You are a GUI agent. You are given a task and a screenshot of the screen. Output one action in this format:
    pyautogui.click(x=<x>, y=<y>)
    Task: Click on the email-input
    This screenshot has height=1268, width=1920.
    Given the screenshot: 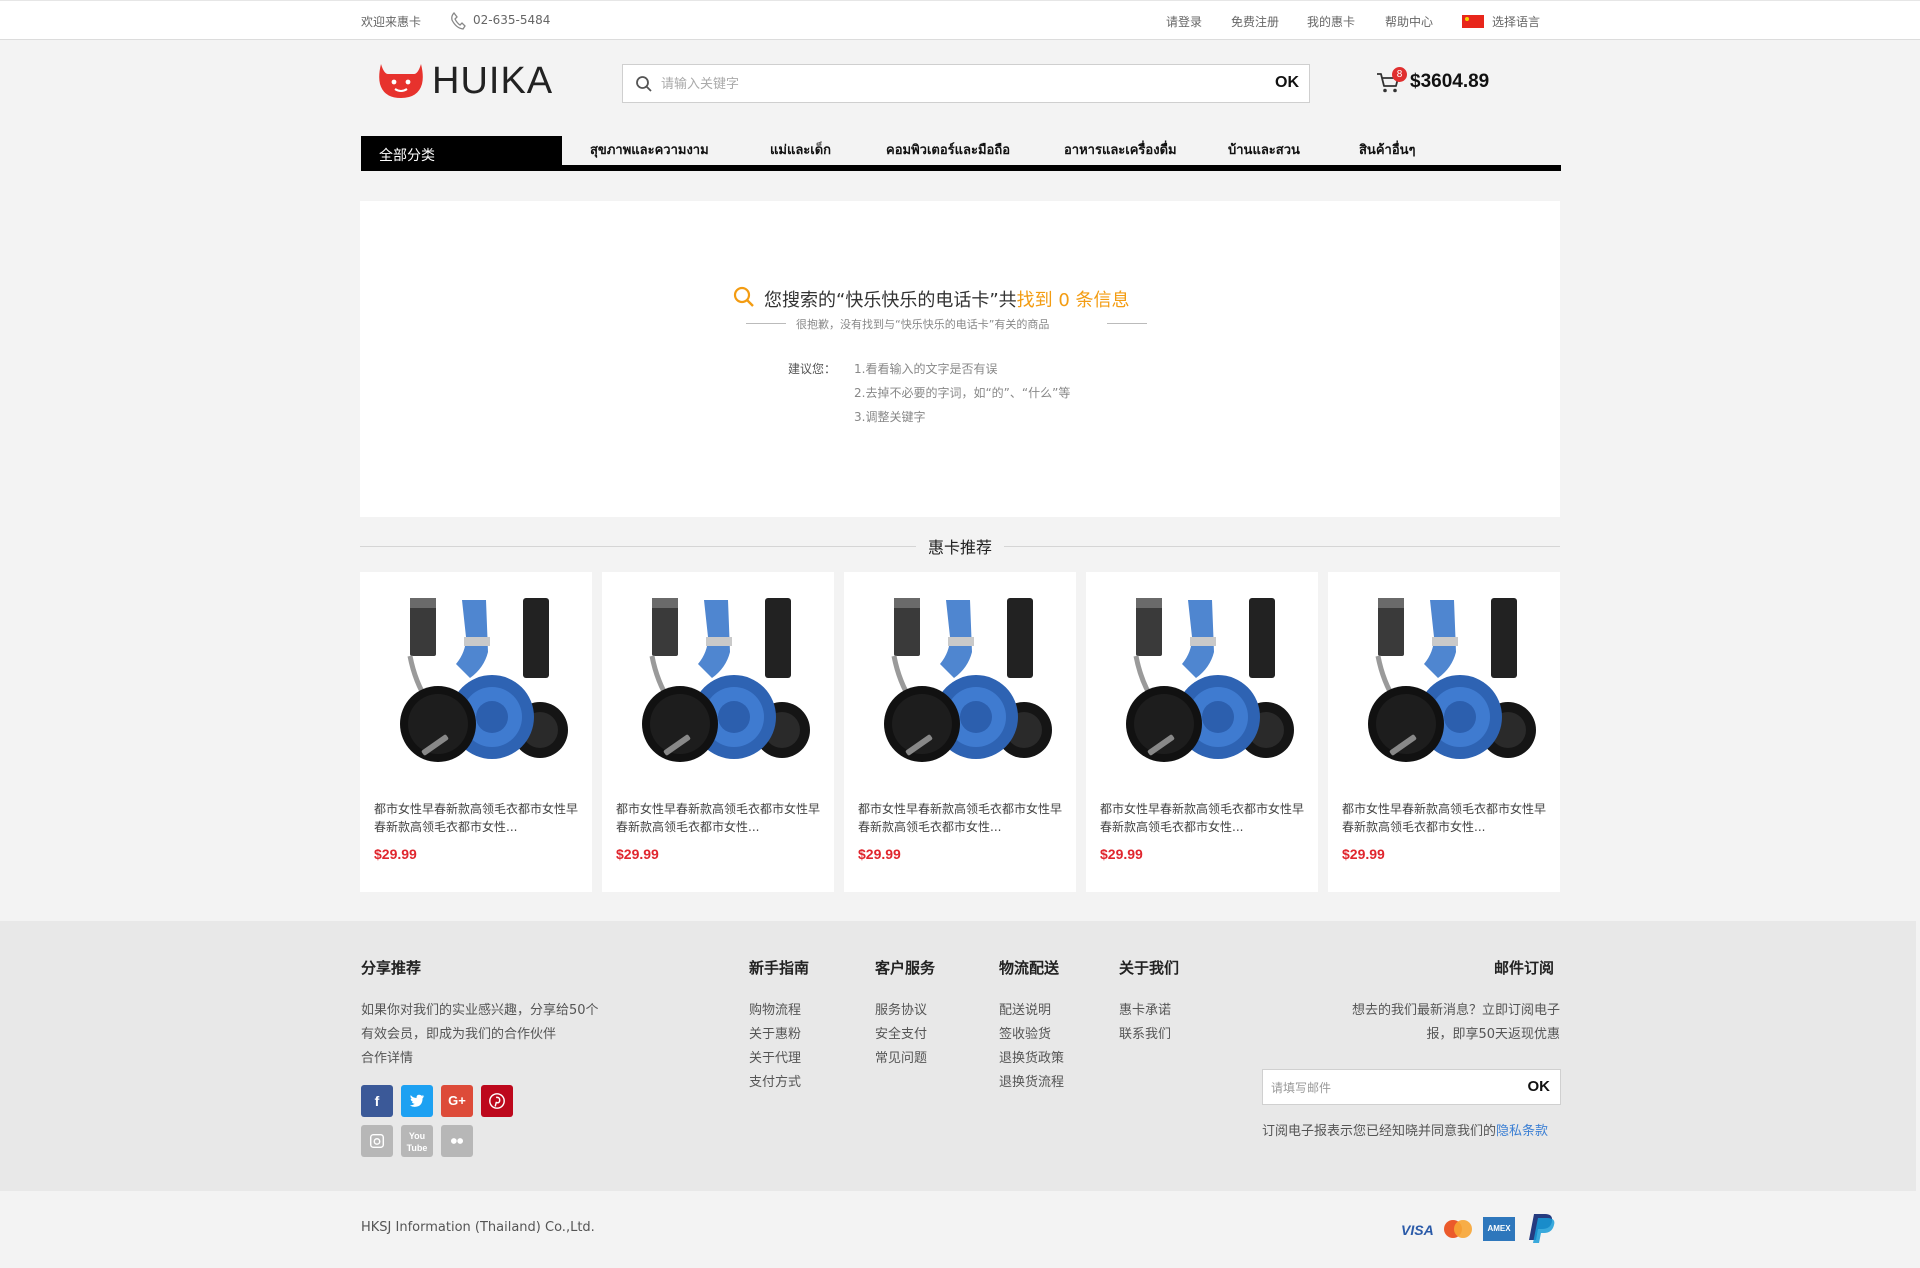 What is the action you would take?
    pyautogui.click(x=1391, y=1088)
    